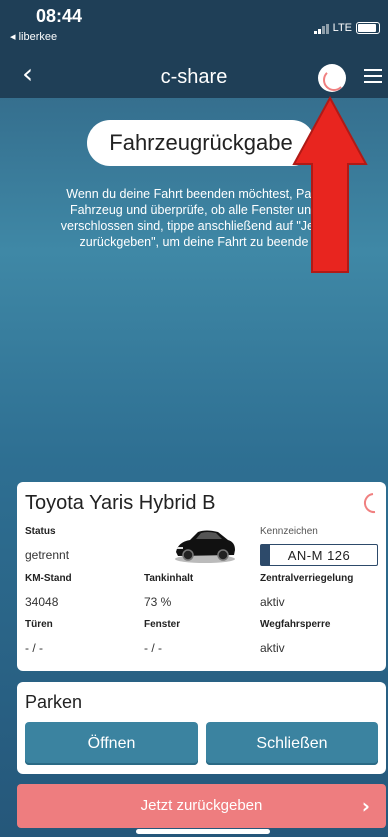  I want to click on open-button: Öffnen, so click(111, 743).